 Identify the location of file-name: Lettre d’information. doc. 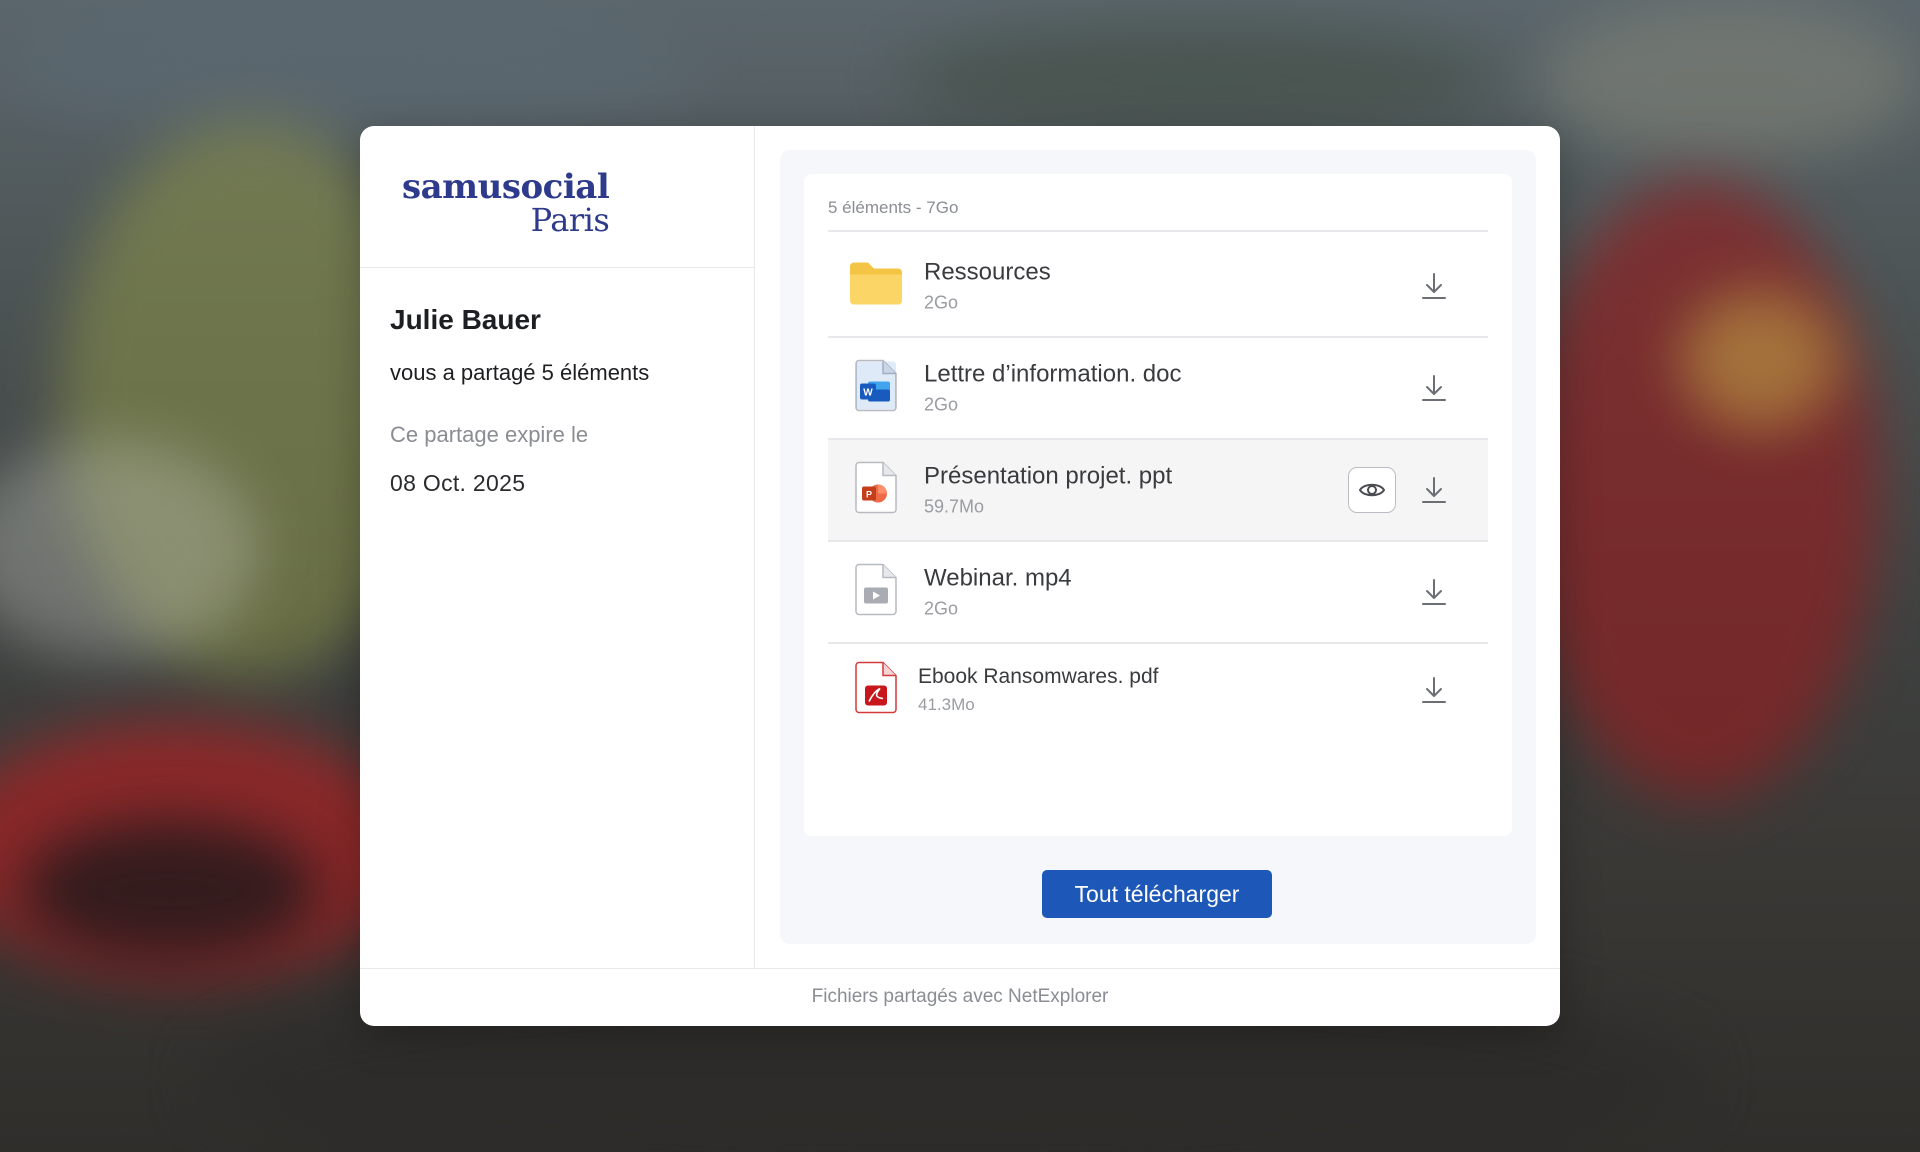
(1053, 374).